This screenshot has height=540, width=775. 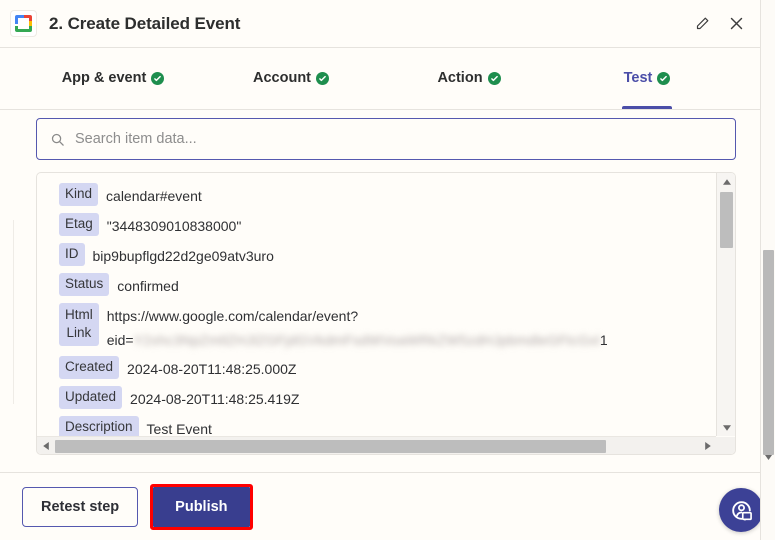 What do you see at coordinates (80, 506) in the screenshot?
I see `retest-step-button: Retest step` at bounding box center [80, 506].